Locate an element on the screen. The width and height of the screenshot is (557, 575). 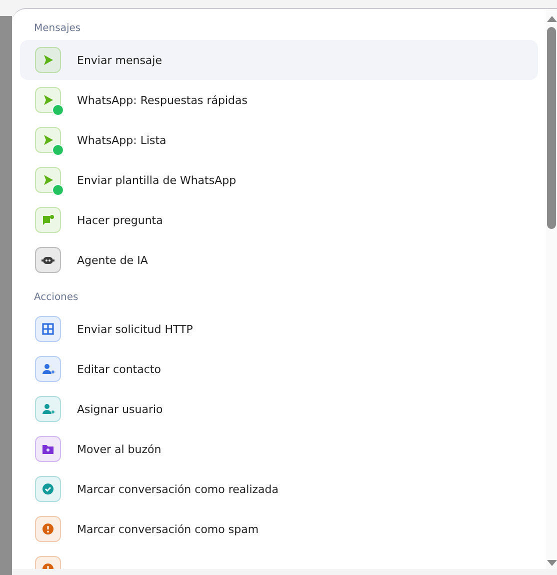
item-label: Agente de IA is located at coordinates (112, 260).